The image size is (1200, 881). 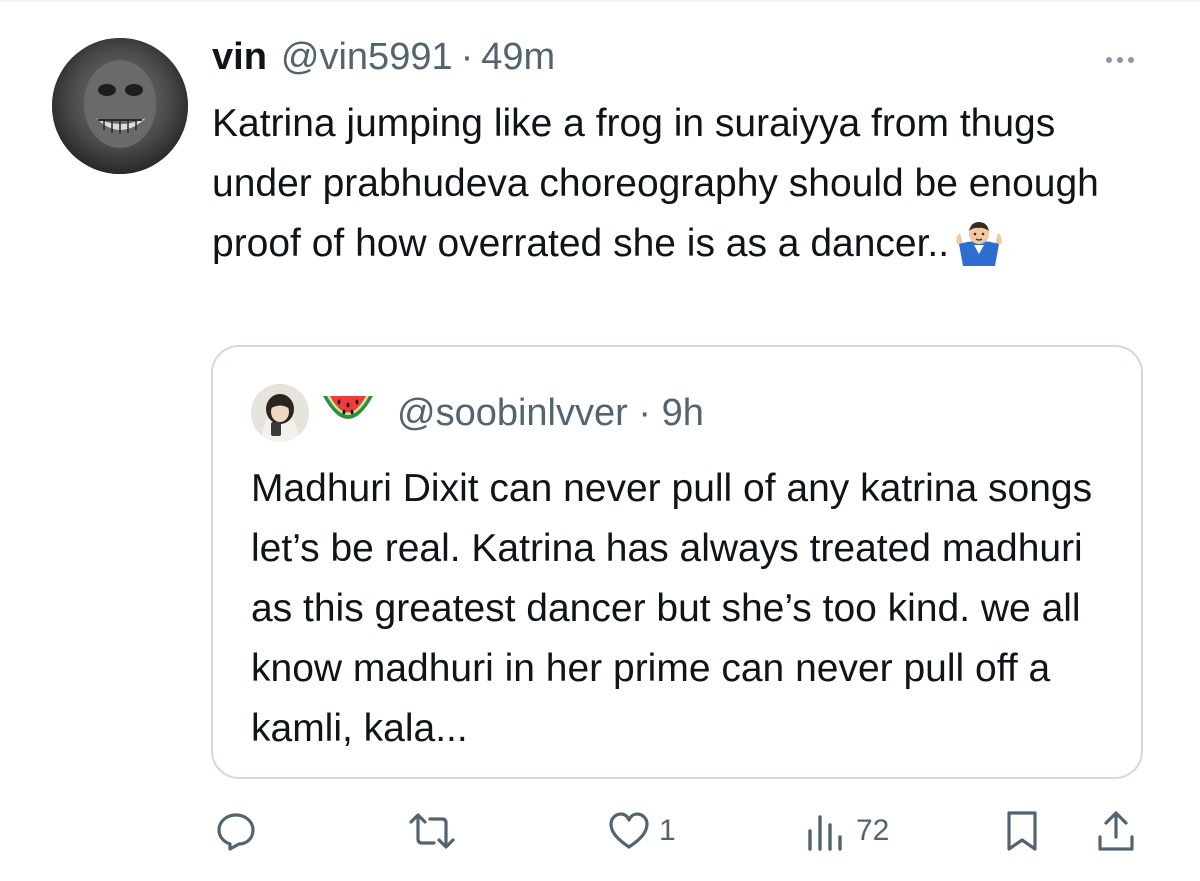 What do you see at coordinates (629, 831) in the screenshot?
I see `heart-icon` at bounding box center [629, 831].